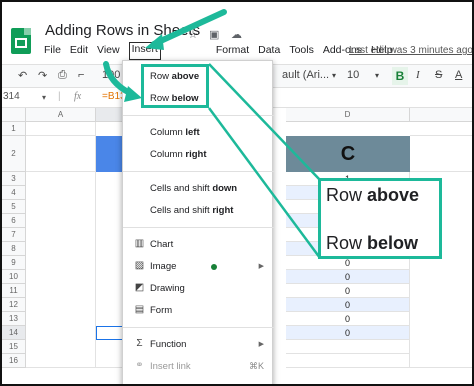  What do you see at coordinates (14, 263) in the screenshot?
I see `row-header: 9` at bounding box center [14, 263].